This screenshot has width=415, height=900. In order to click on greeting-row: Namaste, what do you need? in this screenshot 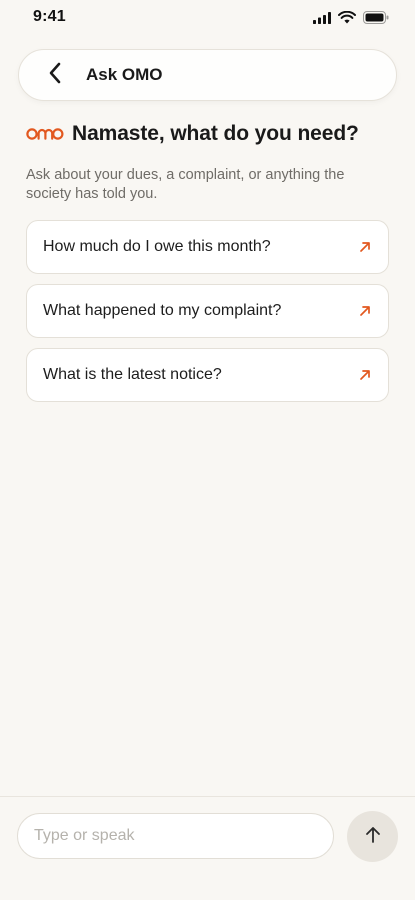, I will do `click(192, 134)`.